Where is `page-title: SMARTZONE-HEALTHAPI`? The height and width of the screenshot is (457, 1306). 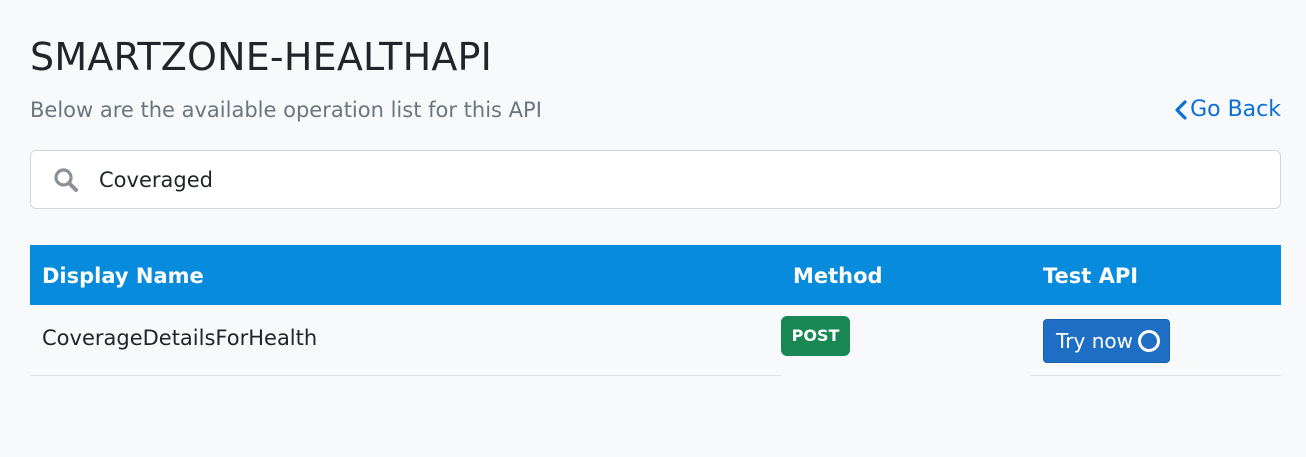
page-title: SMARTZONE-HEALTHAPI is located at coordinates (261, 57).